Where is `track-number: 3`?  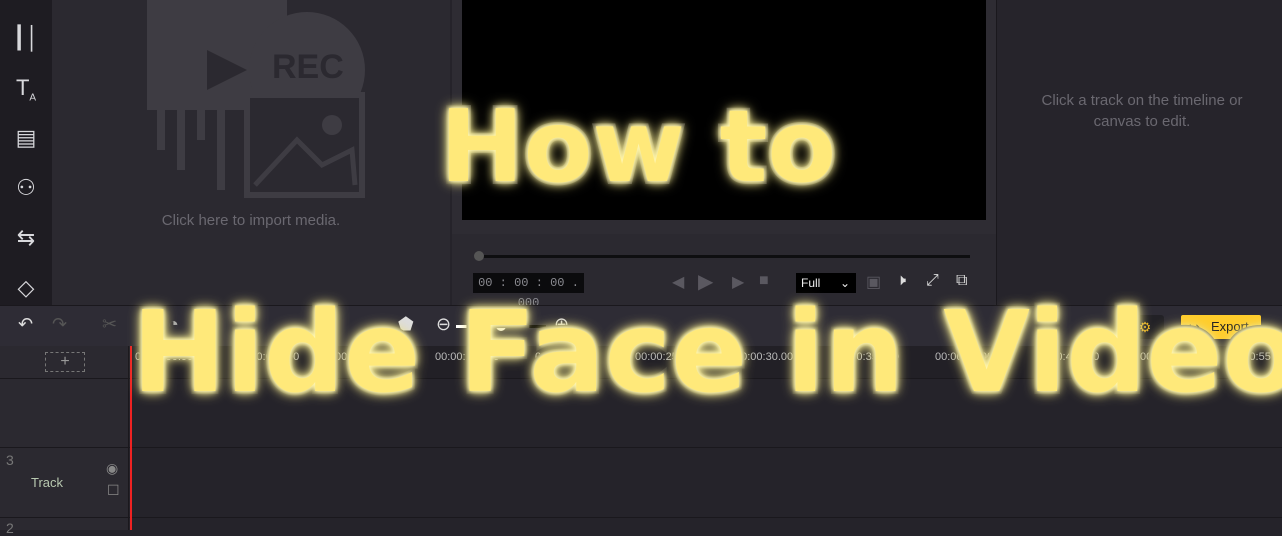
track-number: 3 is located at coordinates (10, 460).